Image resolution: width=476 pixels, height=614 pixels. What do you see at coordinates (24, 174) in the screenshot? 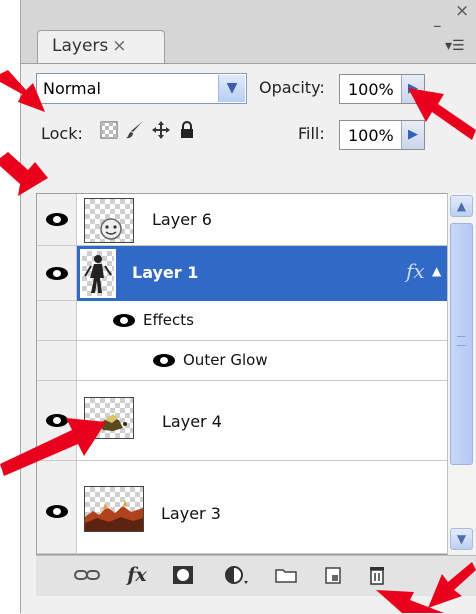
I see `annotation-arrow-visibility` at bounding box center [24, 174].